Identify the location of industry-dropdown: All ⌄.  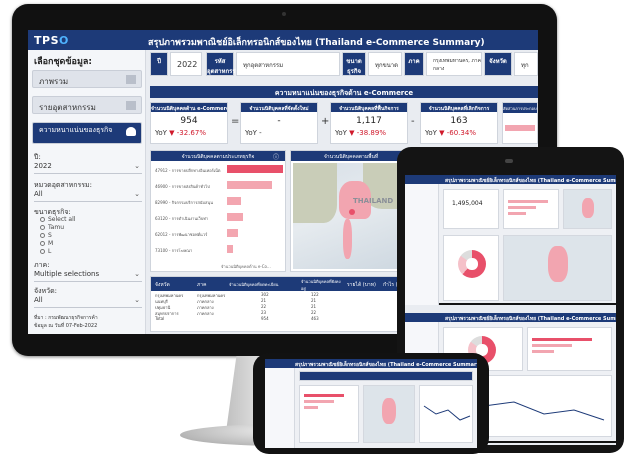
(88, 196).